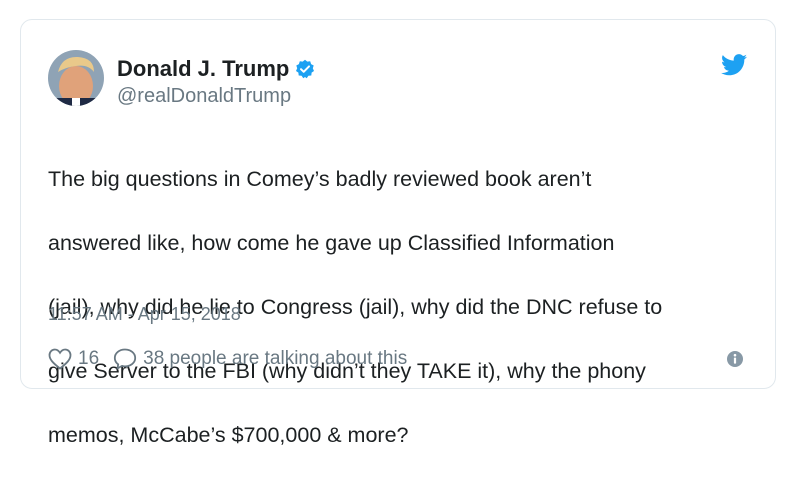 The width and height of the screenshot is (798, 483). Describe the element at coordinates (125, 359) in the screenshot. I see `speech-bubble-icon` at that location.